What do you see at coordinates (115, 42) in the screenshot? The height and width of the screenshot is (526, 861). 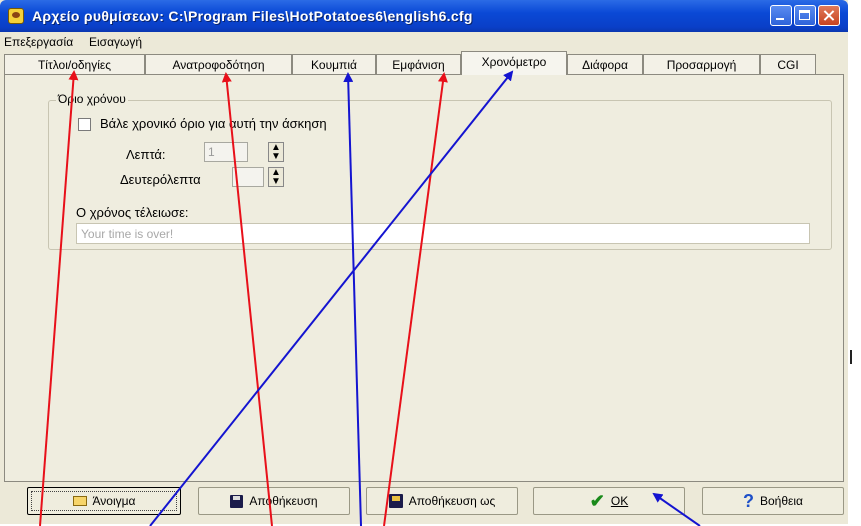 I see `menu-insert: Εισαγωγή` at bounding box center [115, 42].